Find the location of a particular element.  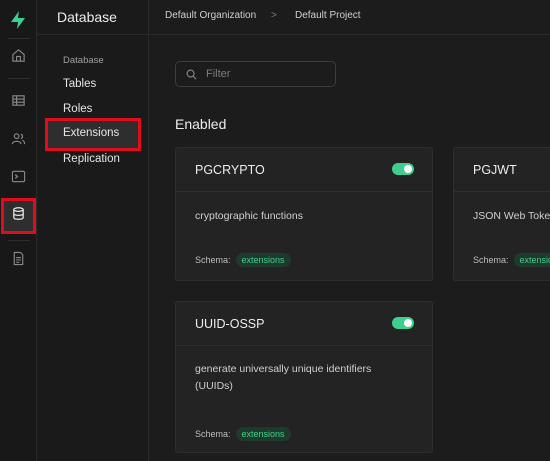

menu-item-replication: Replication is located at coordinates (91, 159).